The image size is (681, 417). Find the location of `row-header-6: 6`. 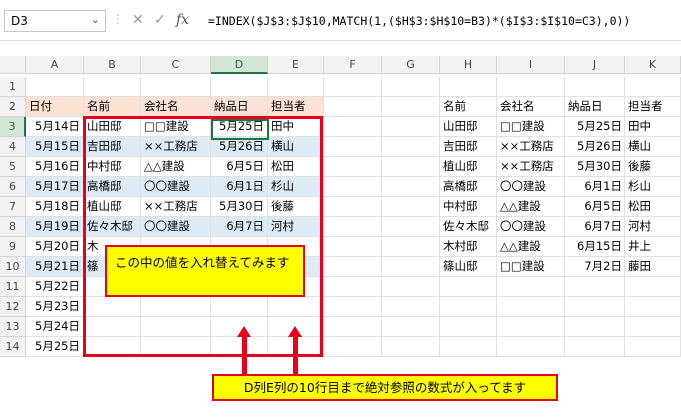

row-header-6: 6 is located at coordinates (13, 187).